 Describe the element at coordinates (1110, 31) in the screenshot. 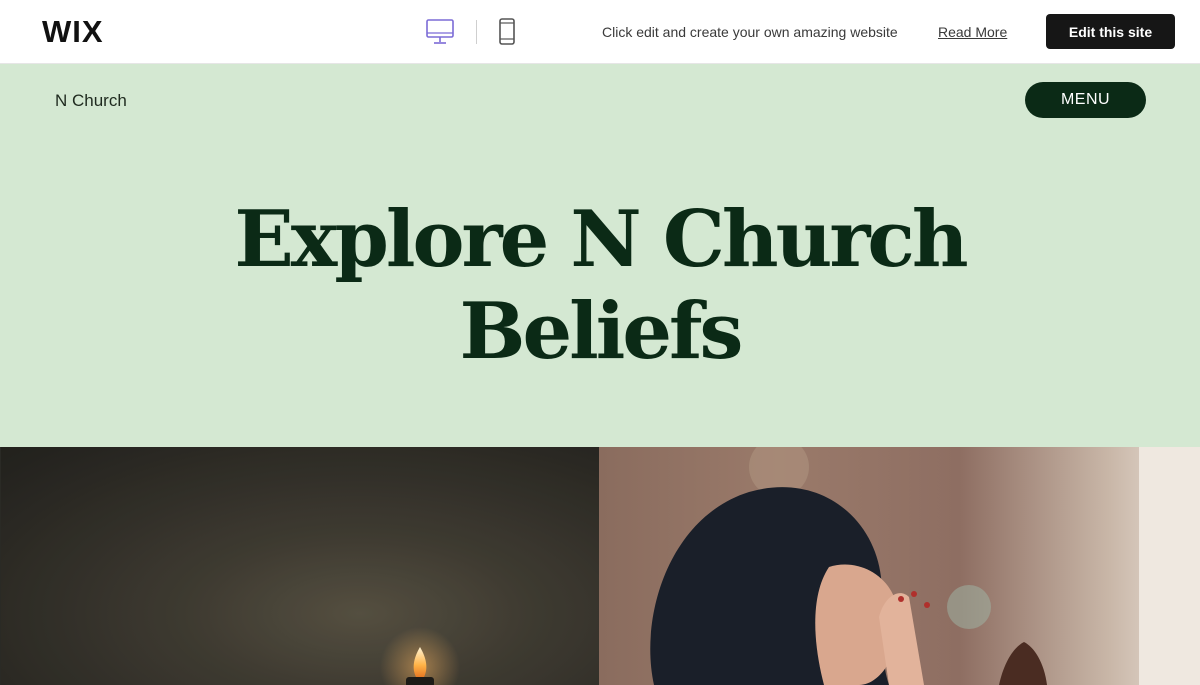

I see `edit-site-button: Edit this site` at that location.